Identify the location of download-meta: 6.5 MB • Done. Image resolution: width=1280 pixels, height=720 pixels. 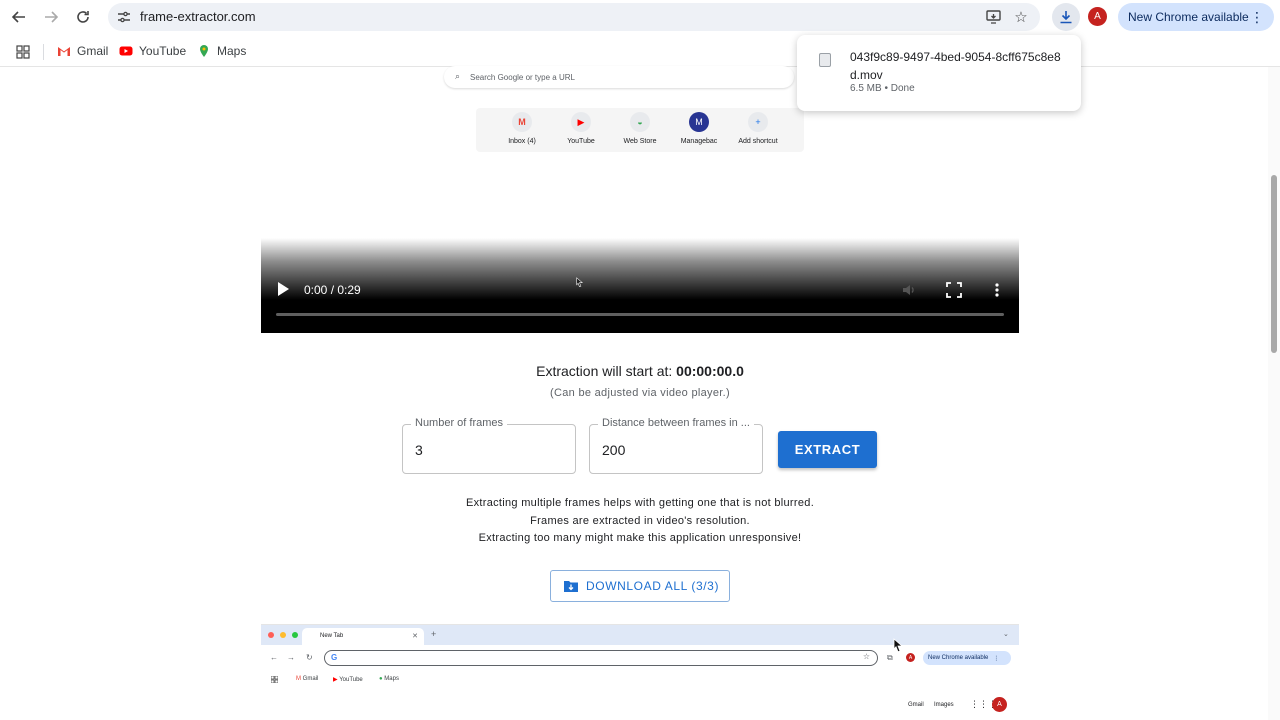
(882, 88).